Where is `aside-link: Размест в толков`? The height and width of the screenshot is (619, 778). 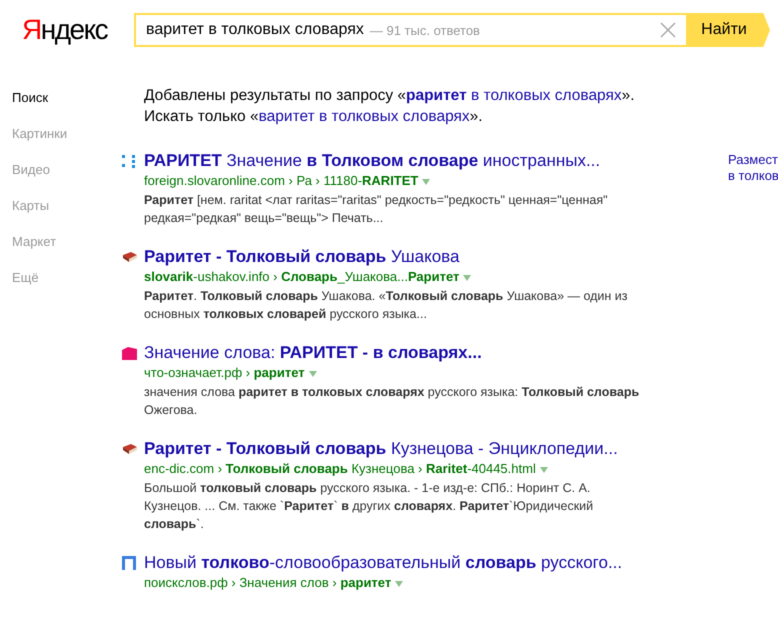
aside-link: Размест в толков is located at coordinates (753, 168).